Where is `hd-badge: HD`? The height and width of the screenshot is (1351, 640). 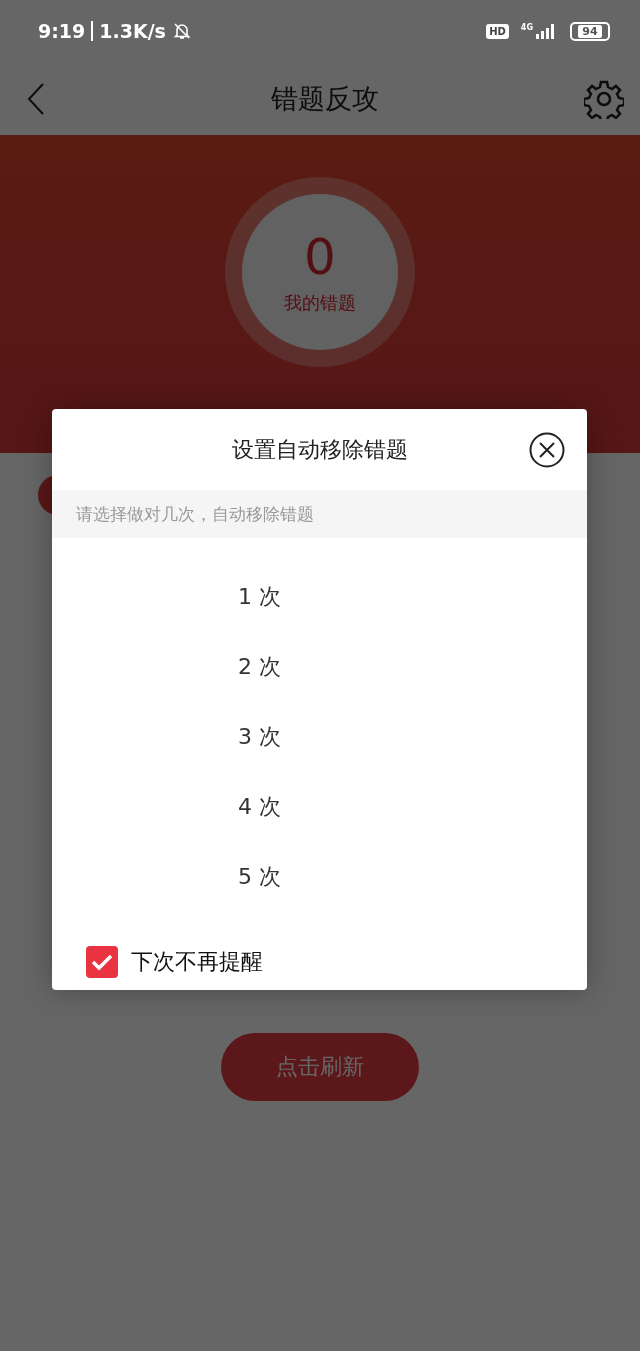 hd-badge: HD is located at coordinates (497, 31).